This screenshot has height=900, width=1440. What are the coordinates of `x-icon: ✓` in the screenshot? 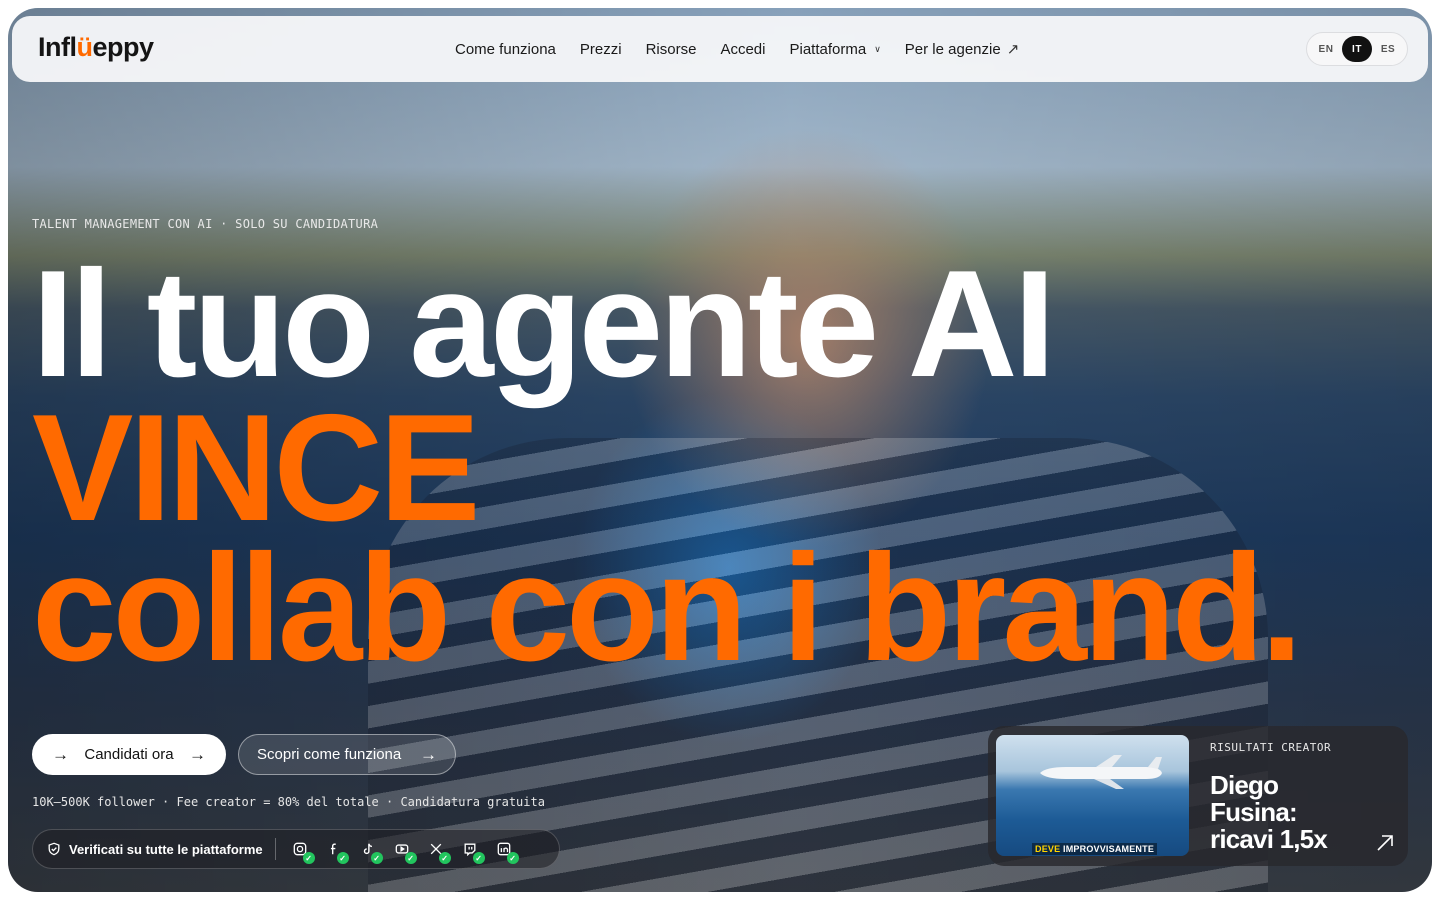 It's located at (438, 851).